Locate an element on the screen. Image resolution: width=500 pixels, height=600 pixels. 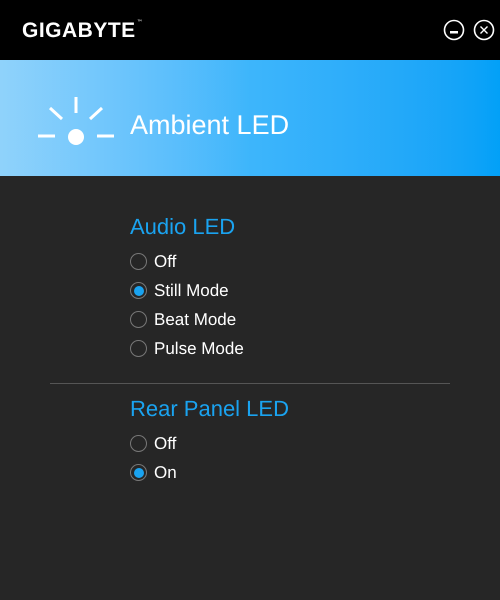
option-label: Beat Mode is located at coordinates (195, 319).